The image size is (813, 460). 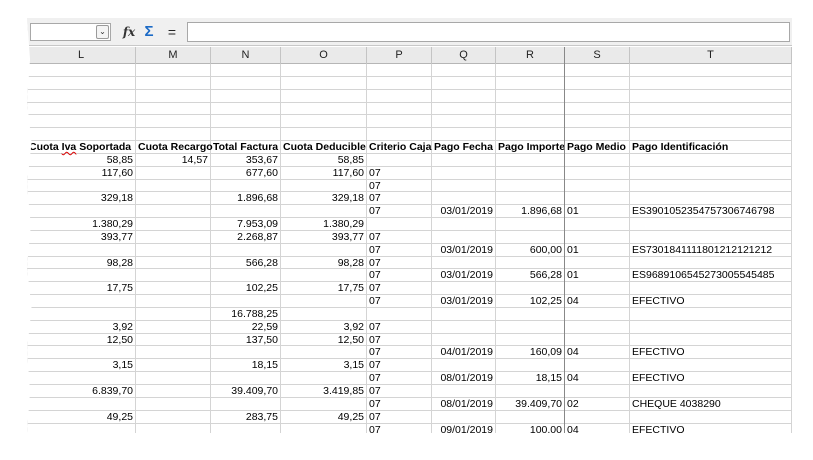 I want to click on table-cell: 03/01/2019, so click(x=464, y=276).